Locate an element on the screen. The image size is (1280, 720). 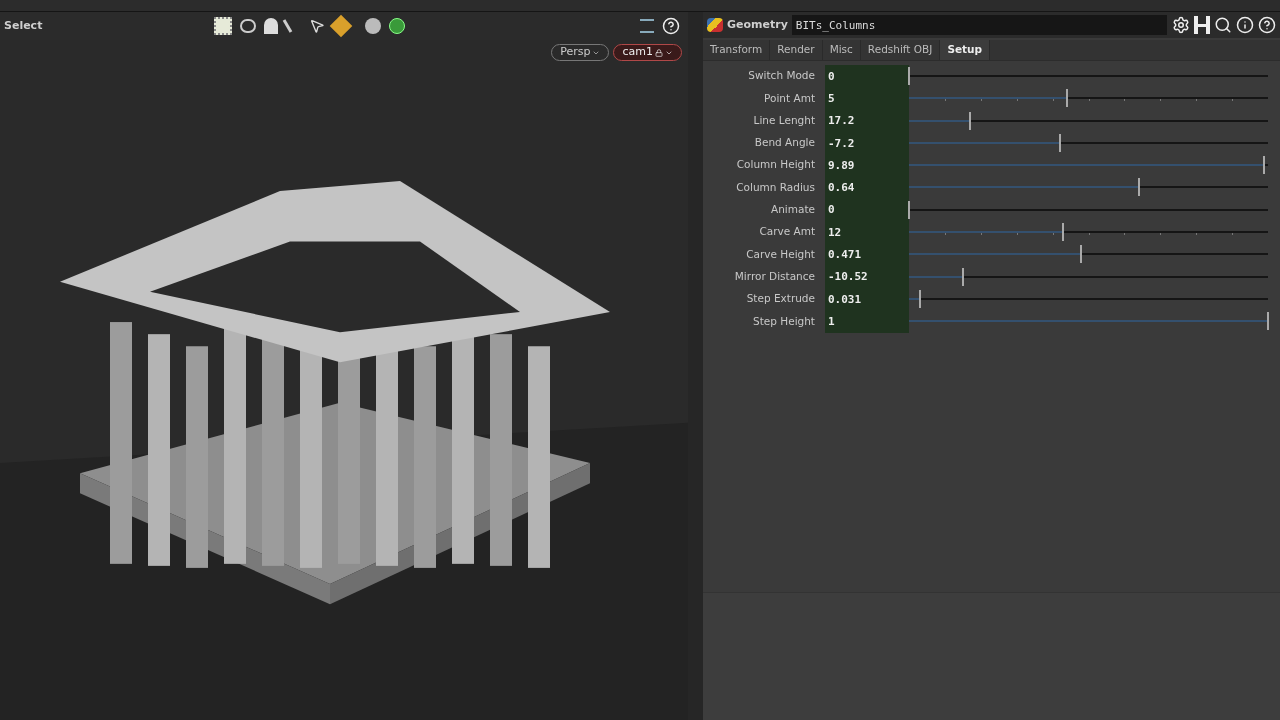
parameter-field: 17.2 is located at coordinates (867, 120).